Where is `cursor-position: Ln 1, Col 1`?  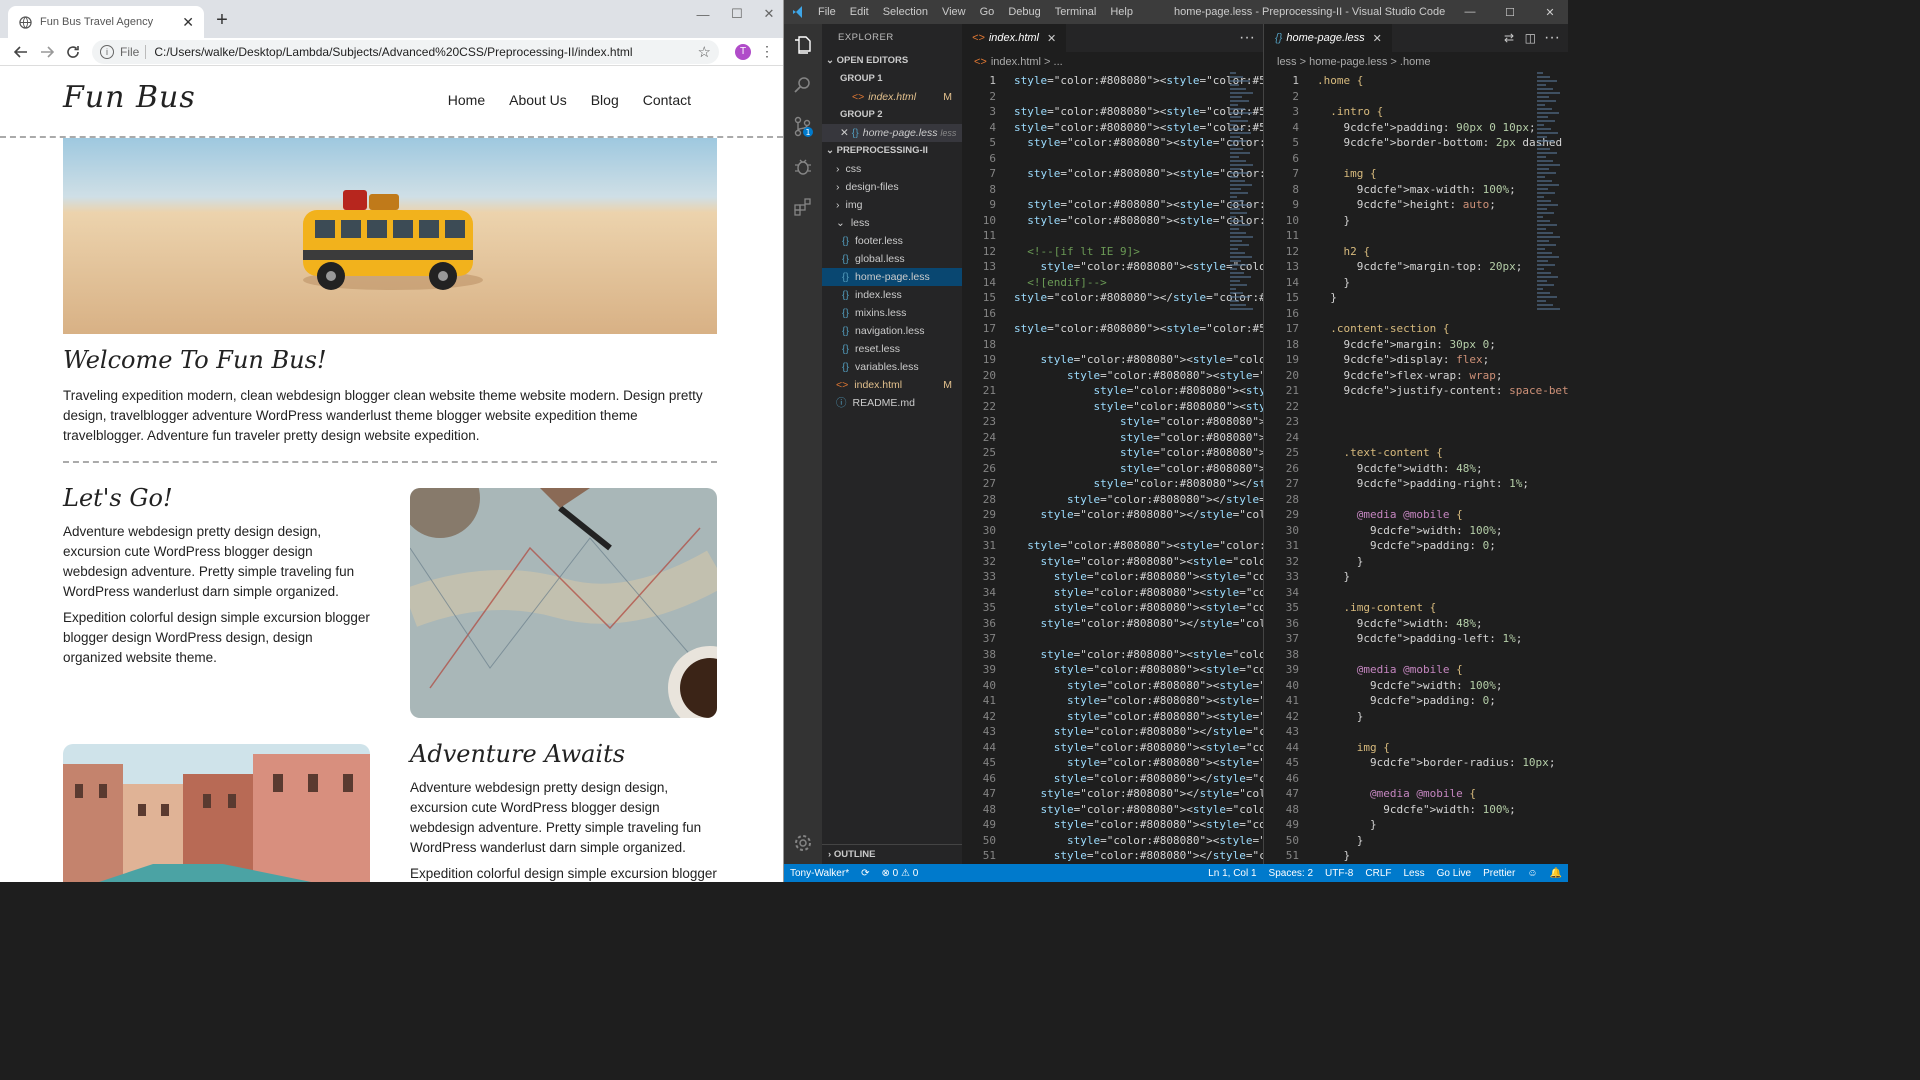 cursor-position: Ln 1, Col 1 is located at coordinates (1232, 873).